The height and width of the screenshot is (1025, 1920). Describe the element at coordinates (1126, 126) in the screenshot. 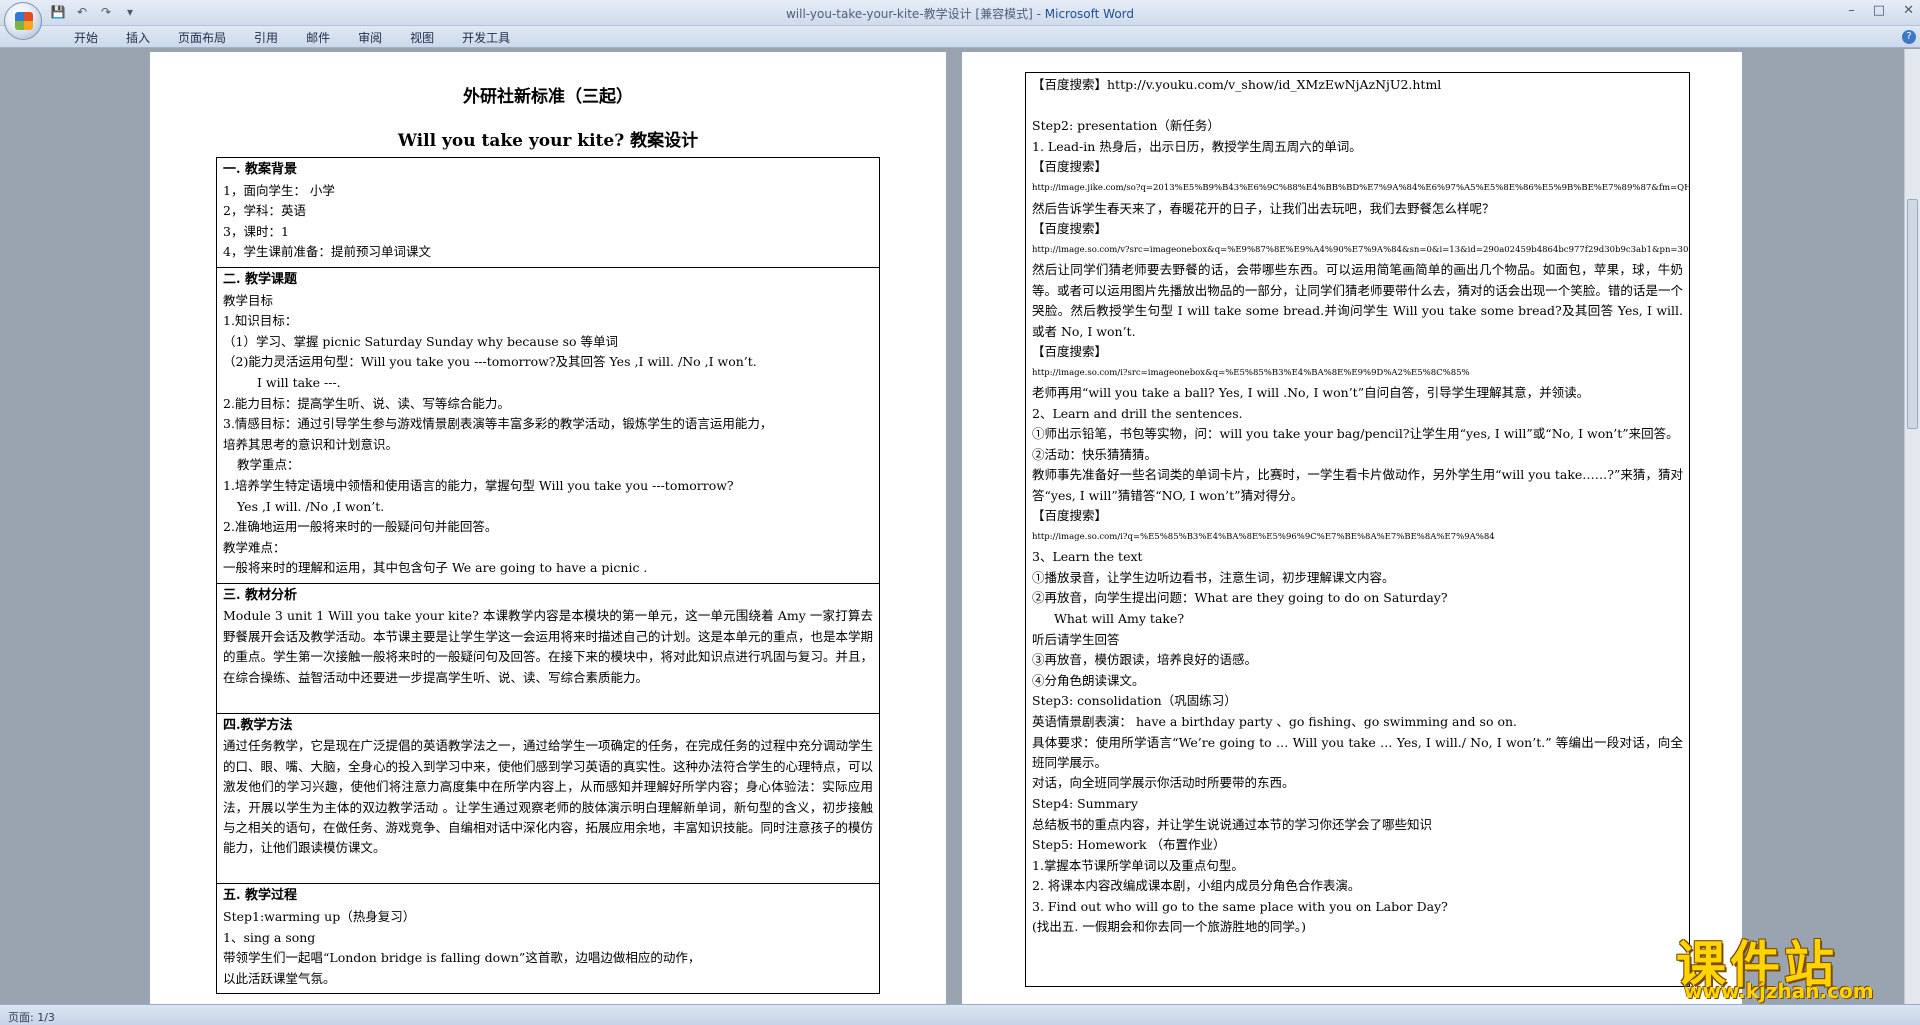

I see `text-line: Step2: presentation（新任务）` at that location.